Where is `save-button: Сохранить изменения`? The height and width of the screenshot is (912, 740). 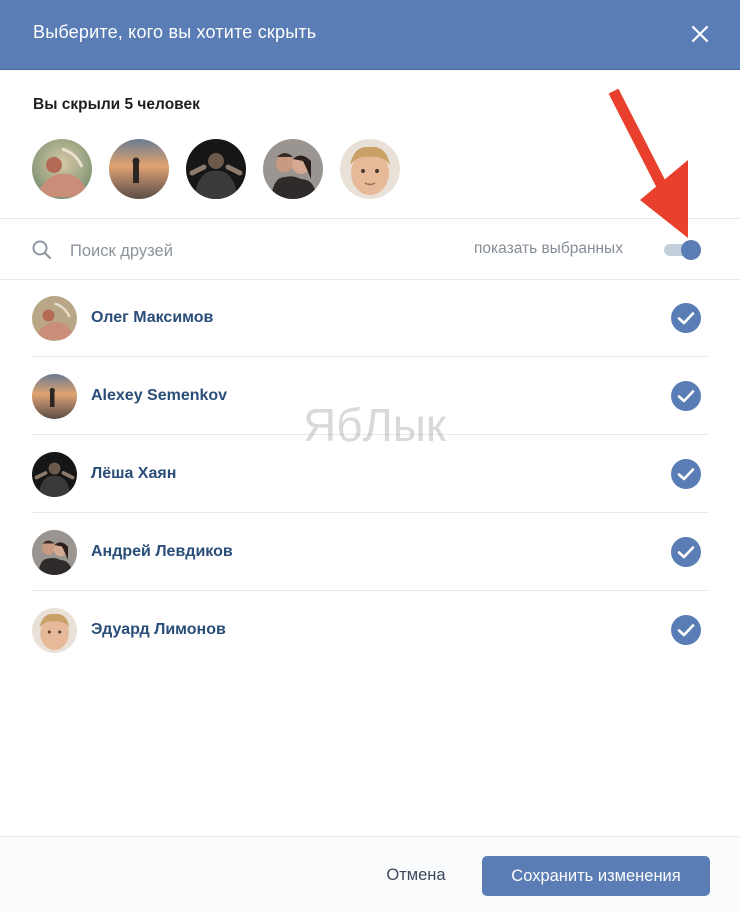
save-button: Сохранить изменения is located at coordinates (596, 876).